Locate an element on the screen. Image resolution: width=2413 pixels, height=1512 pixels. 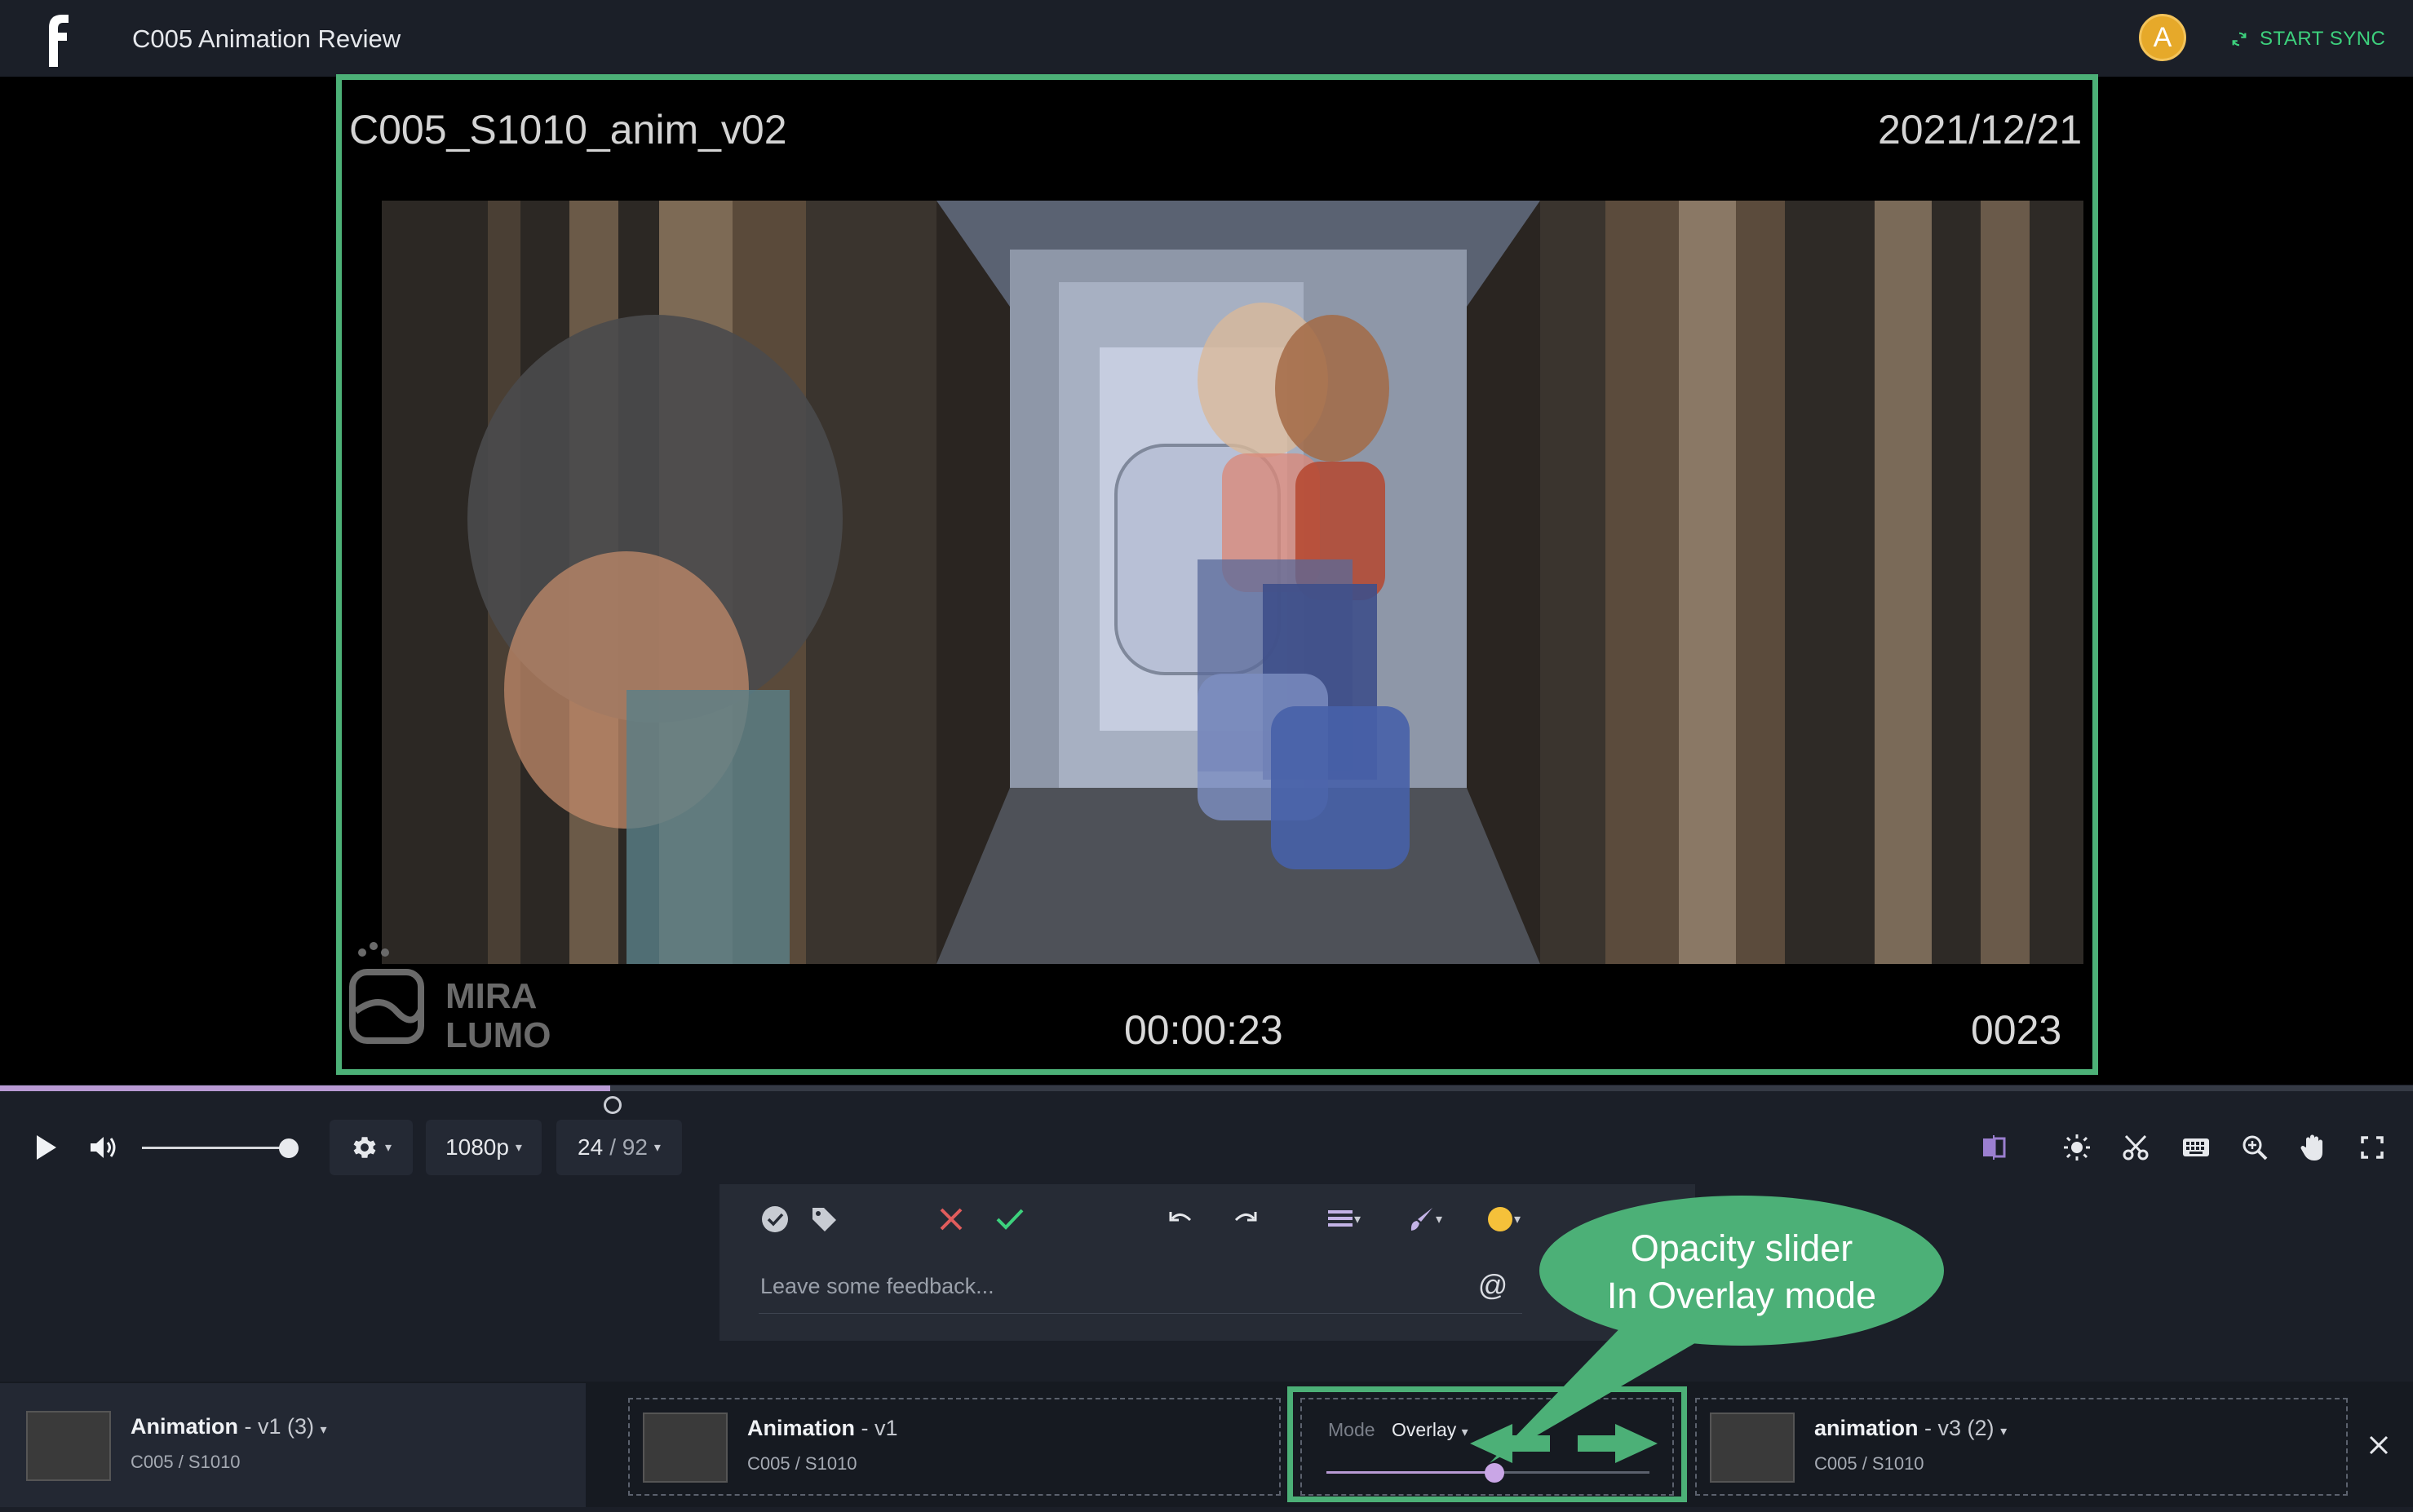
play-button is located at coordinates (46, 1147).